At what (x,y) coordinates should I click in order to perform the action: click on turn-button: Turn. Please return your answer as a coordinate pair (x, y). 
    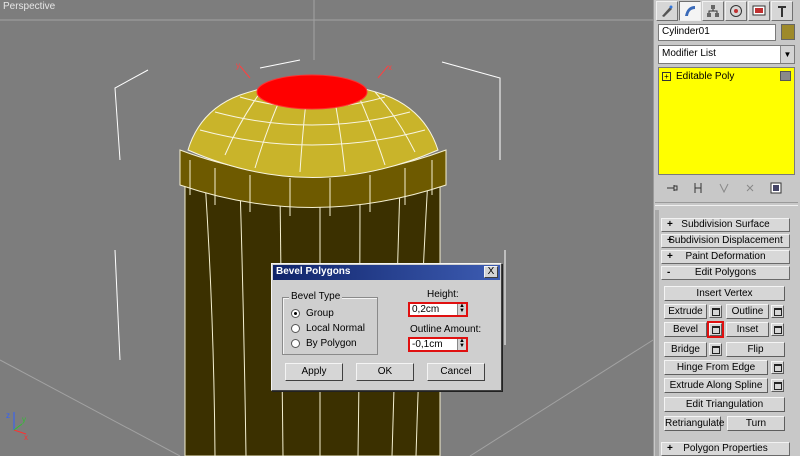
    Looking at the image, I should click on (756, 423).